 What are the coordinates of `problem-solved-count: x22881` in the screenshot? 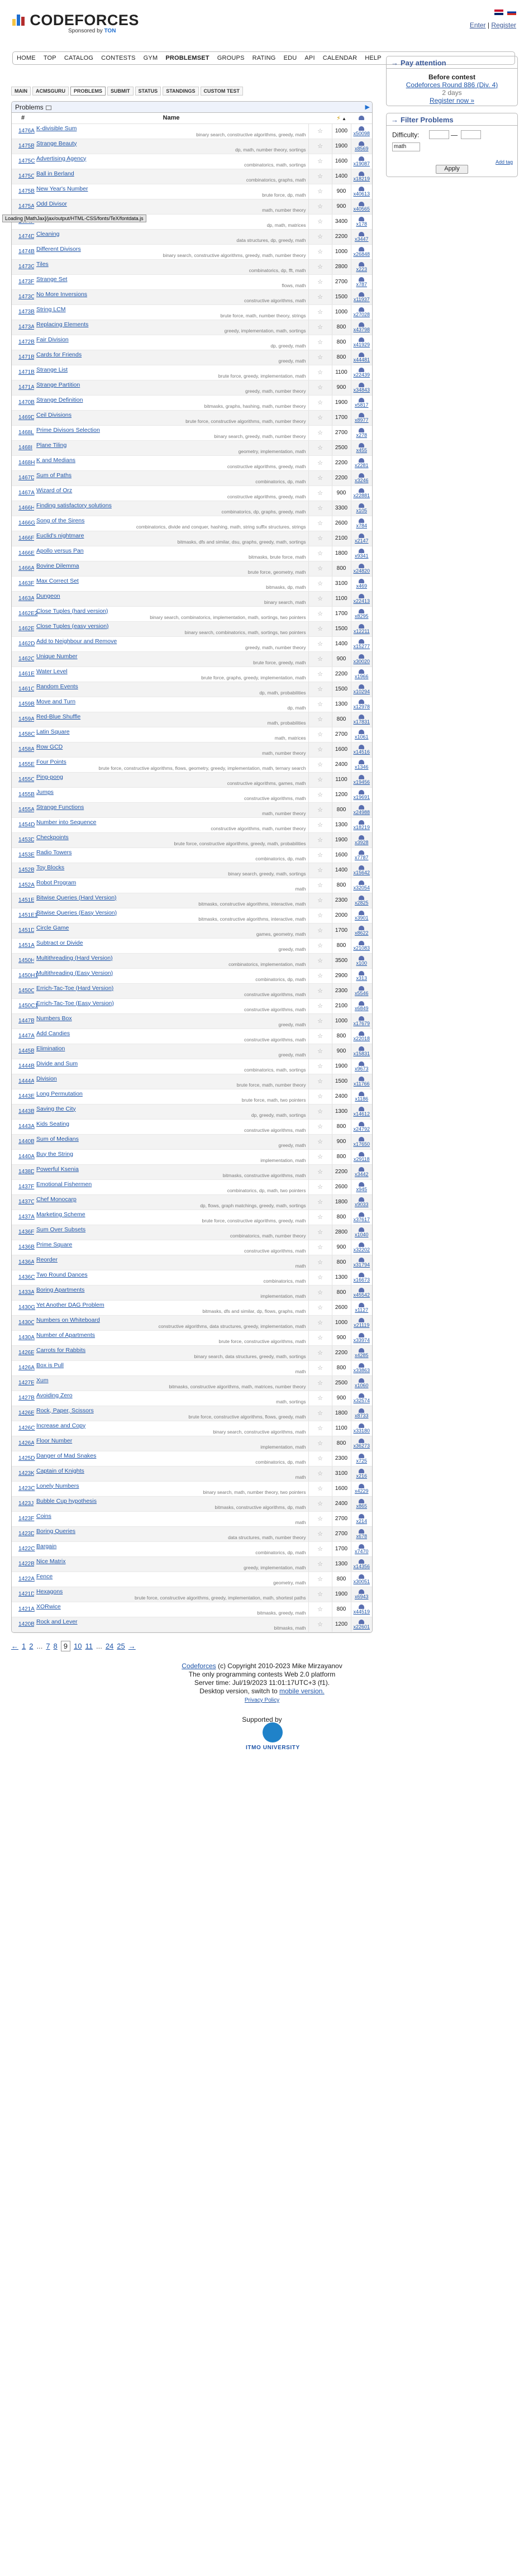 It's located at (361, 493).